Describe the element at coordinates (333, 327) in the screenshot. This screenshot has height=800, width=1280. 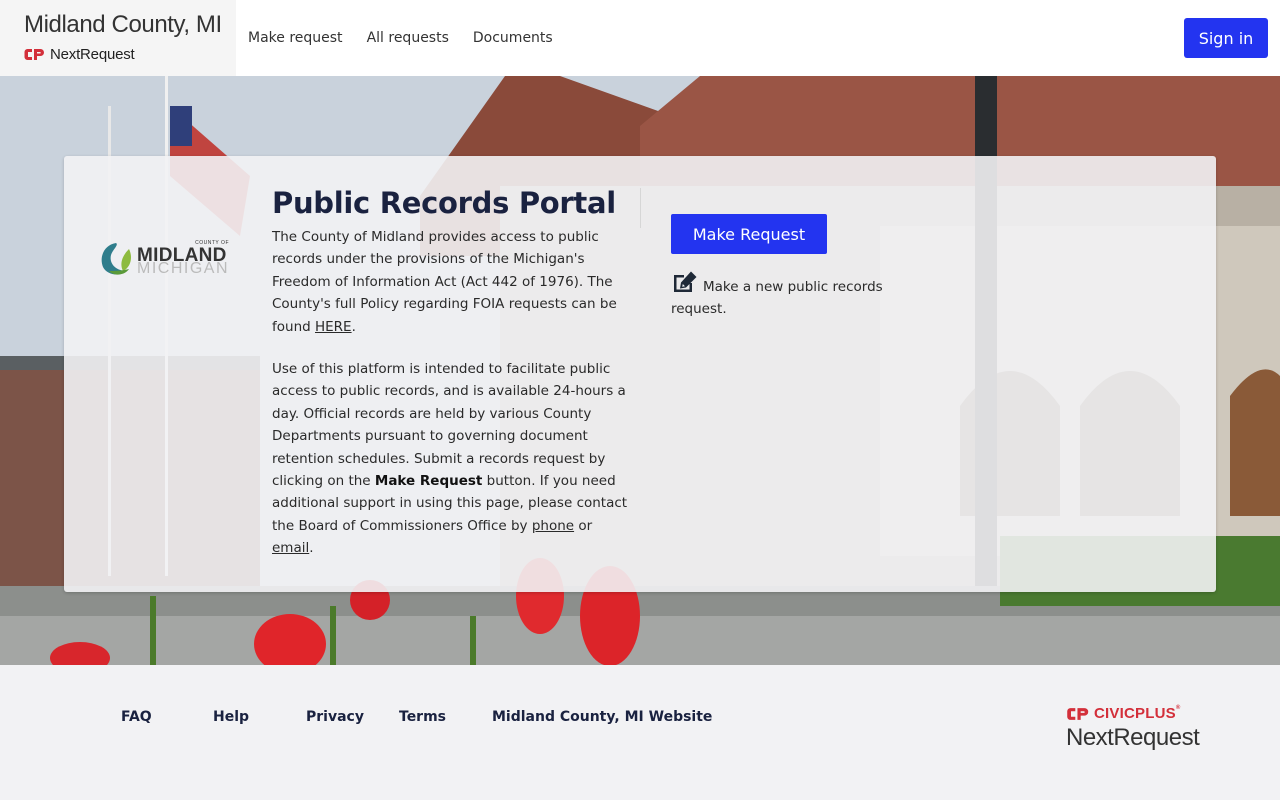
I see `policy-here-link: HERE` at that location.